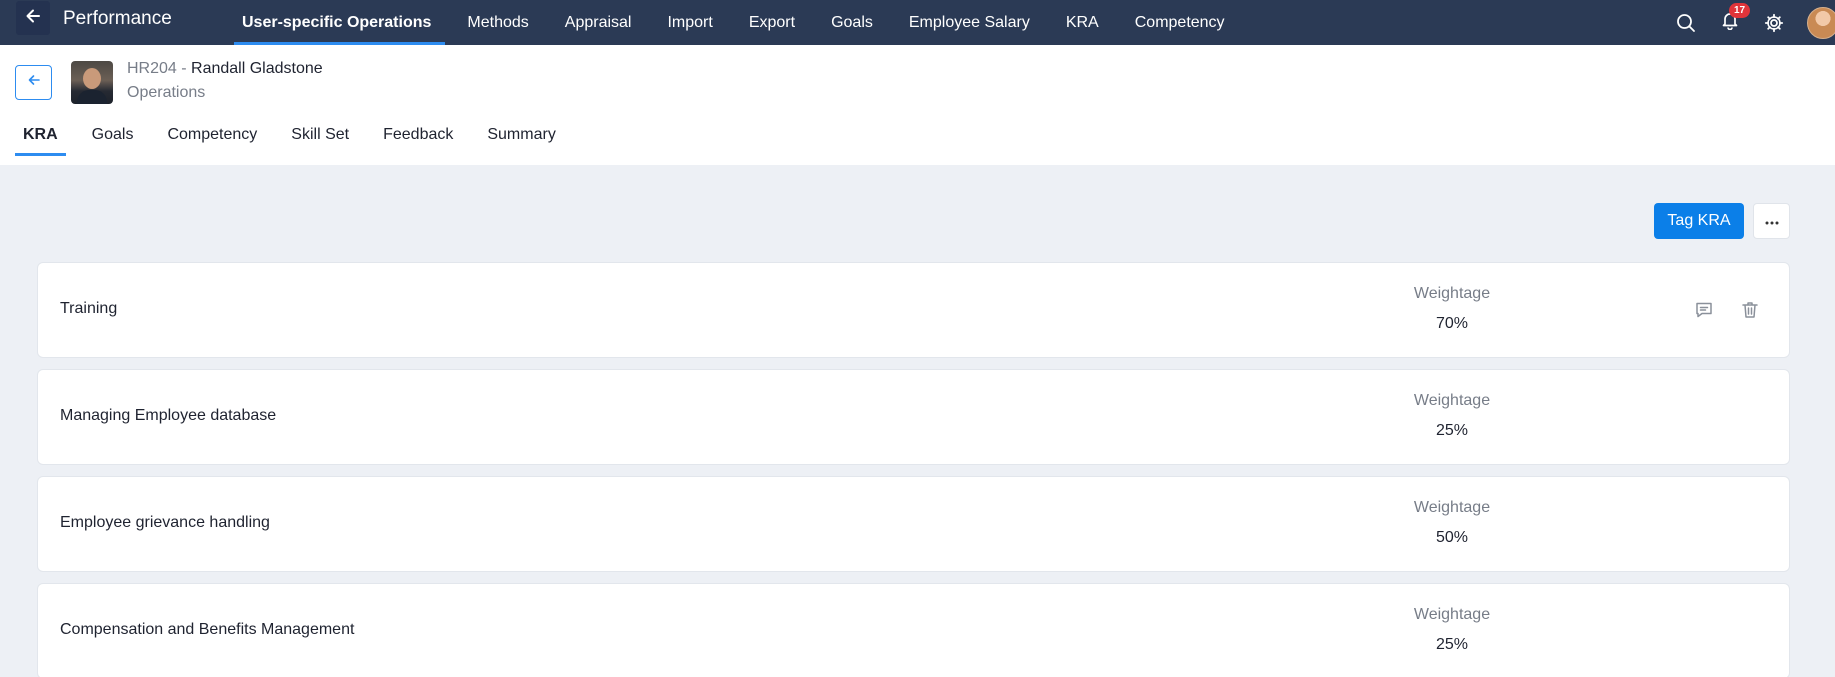 This screenshot has height=677, width=1835. What do you see at coordinates (1740, 10) in the screenshot?
I see `notification-badge: 17` at bounding box center [1740, 10].